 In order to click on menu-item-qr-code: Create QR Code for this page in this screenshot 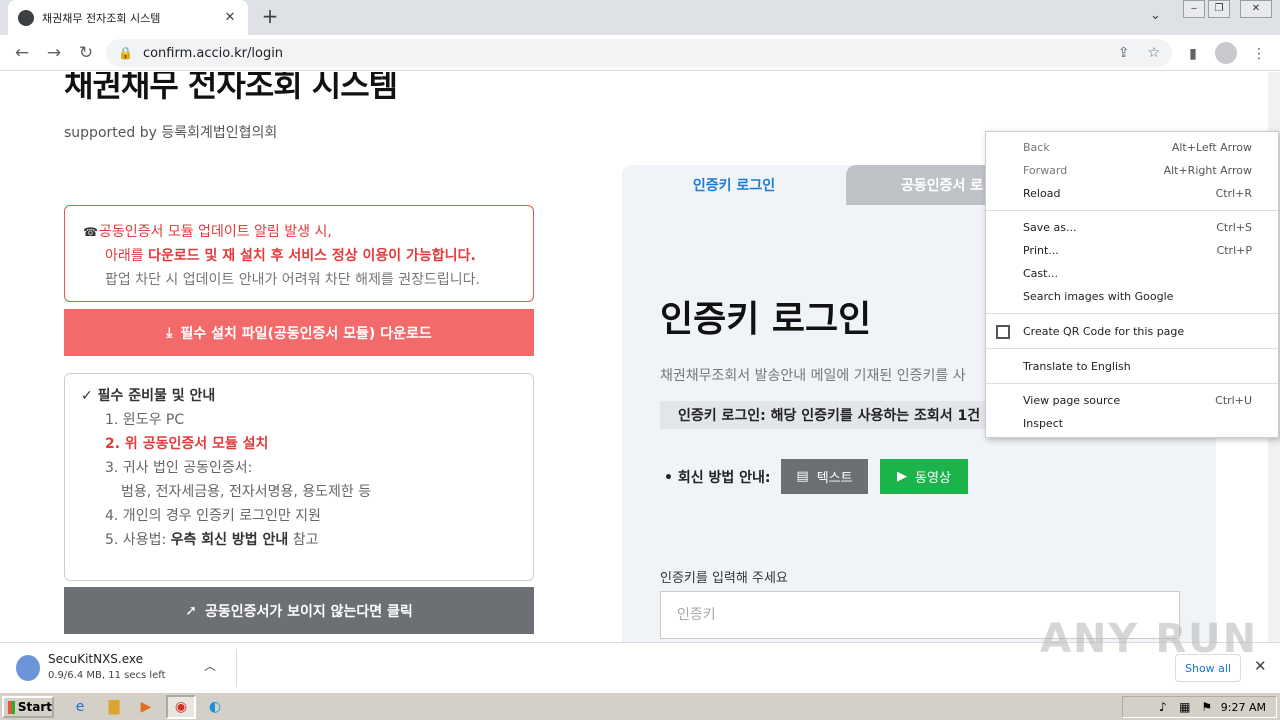, I will do `click(1132, 332)`.